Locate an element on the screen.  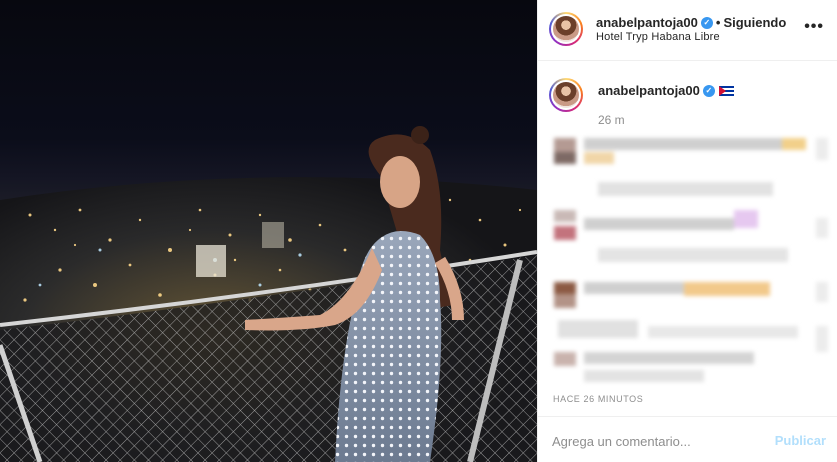
publish-button: Publicar is located at coordinates (800, 440).